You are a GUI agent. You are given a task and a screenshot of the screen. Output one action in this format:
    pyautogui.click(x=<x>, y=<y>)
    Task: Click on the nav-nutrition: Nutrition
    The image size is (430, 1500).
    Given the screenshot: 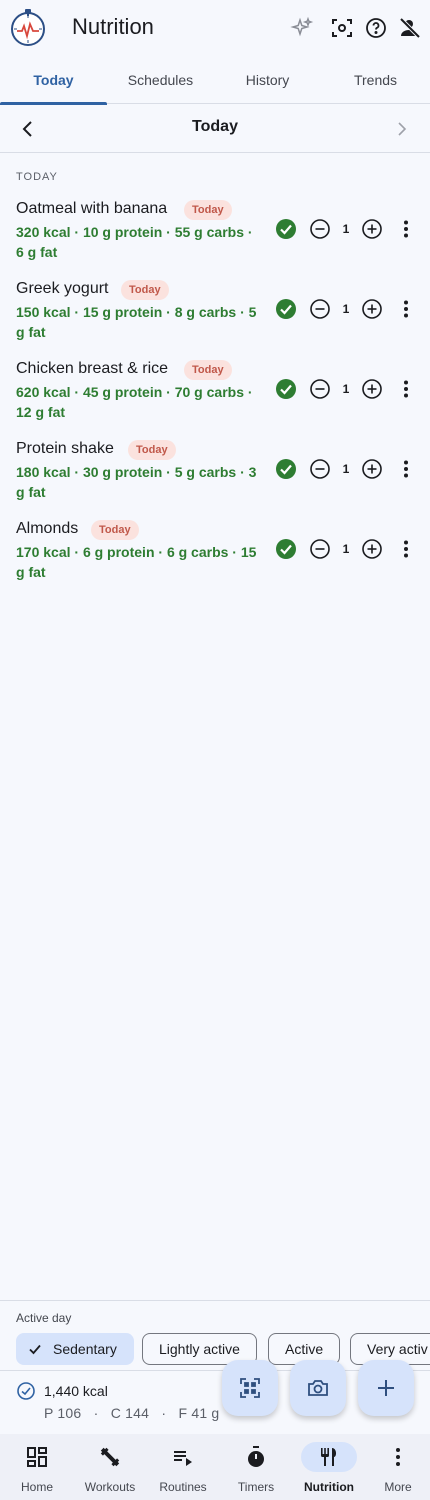 What is the action you would take?
    pyautogui.click(x=329, y=1467)
    